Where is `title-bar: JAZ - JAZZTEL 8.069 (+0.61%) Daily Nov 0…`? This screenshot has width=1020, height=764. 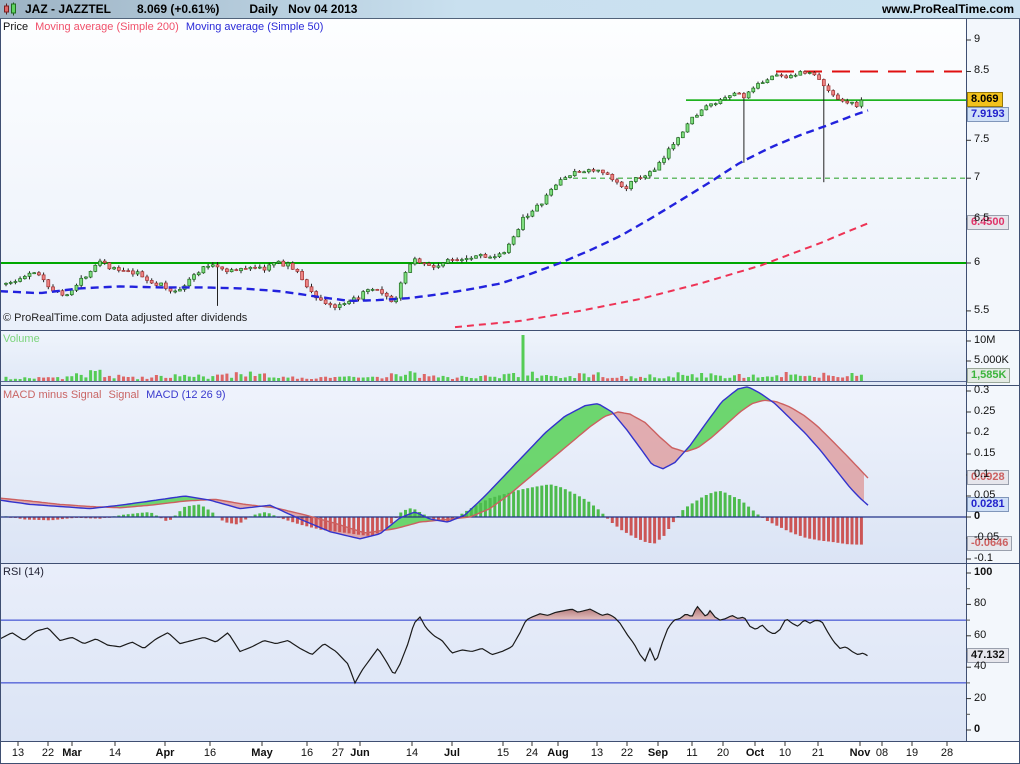 title-bar: JAZ - JAZZTEL 8.069 (+0.61%) Daily Nov 0… is located at coordinates (510, 9).